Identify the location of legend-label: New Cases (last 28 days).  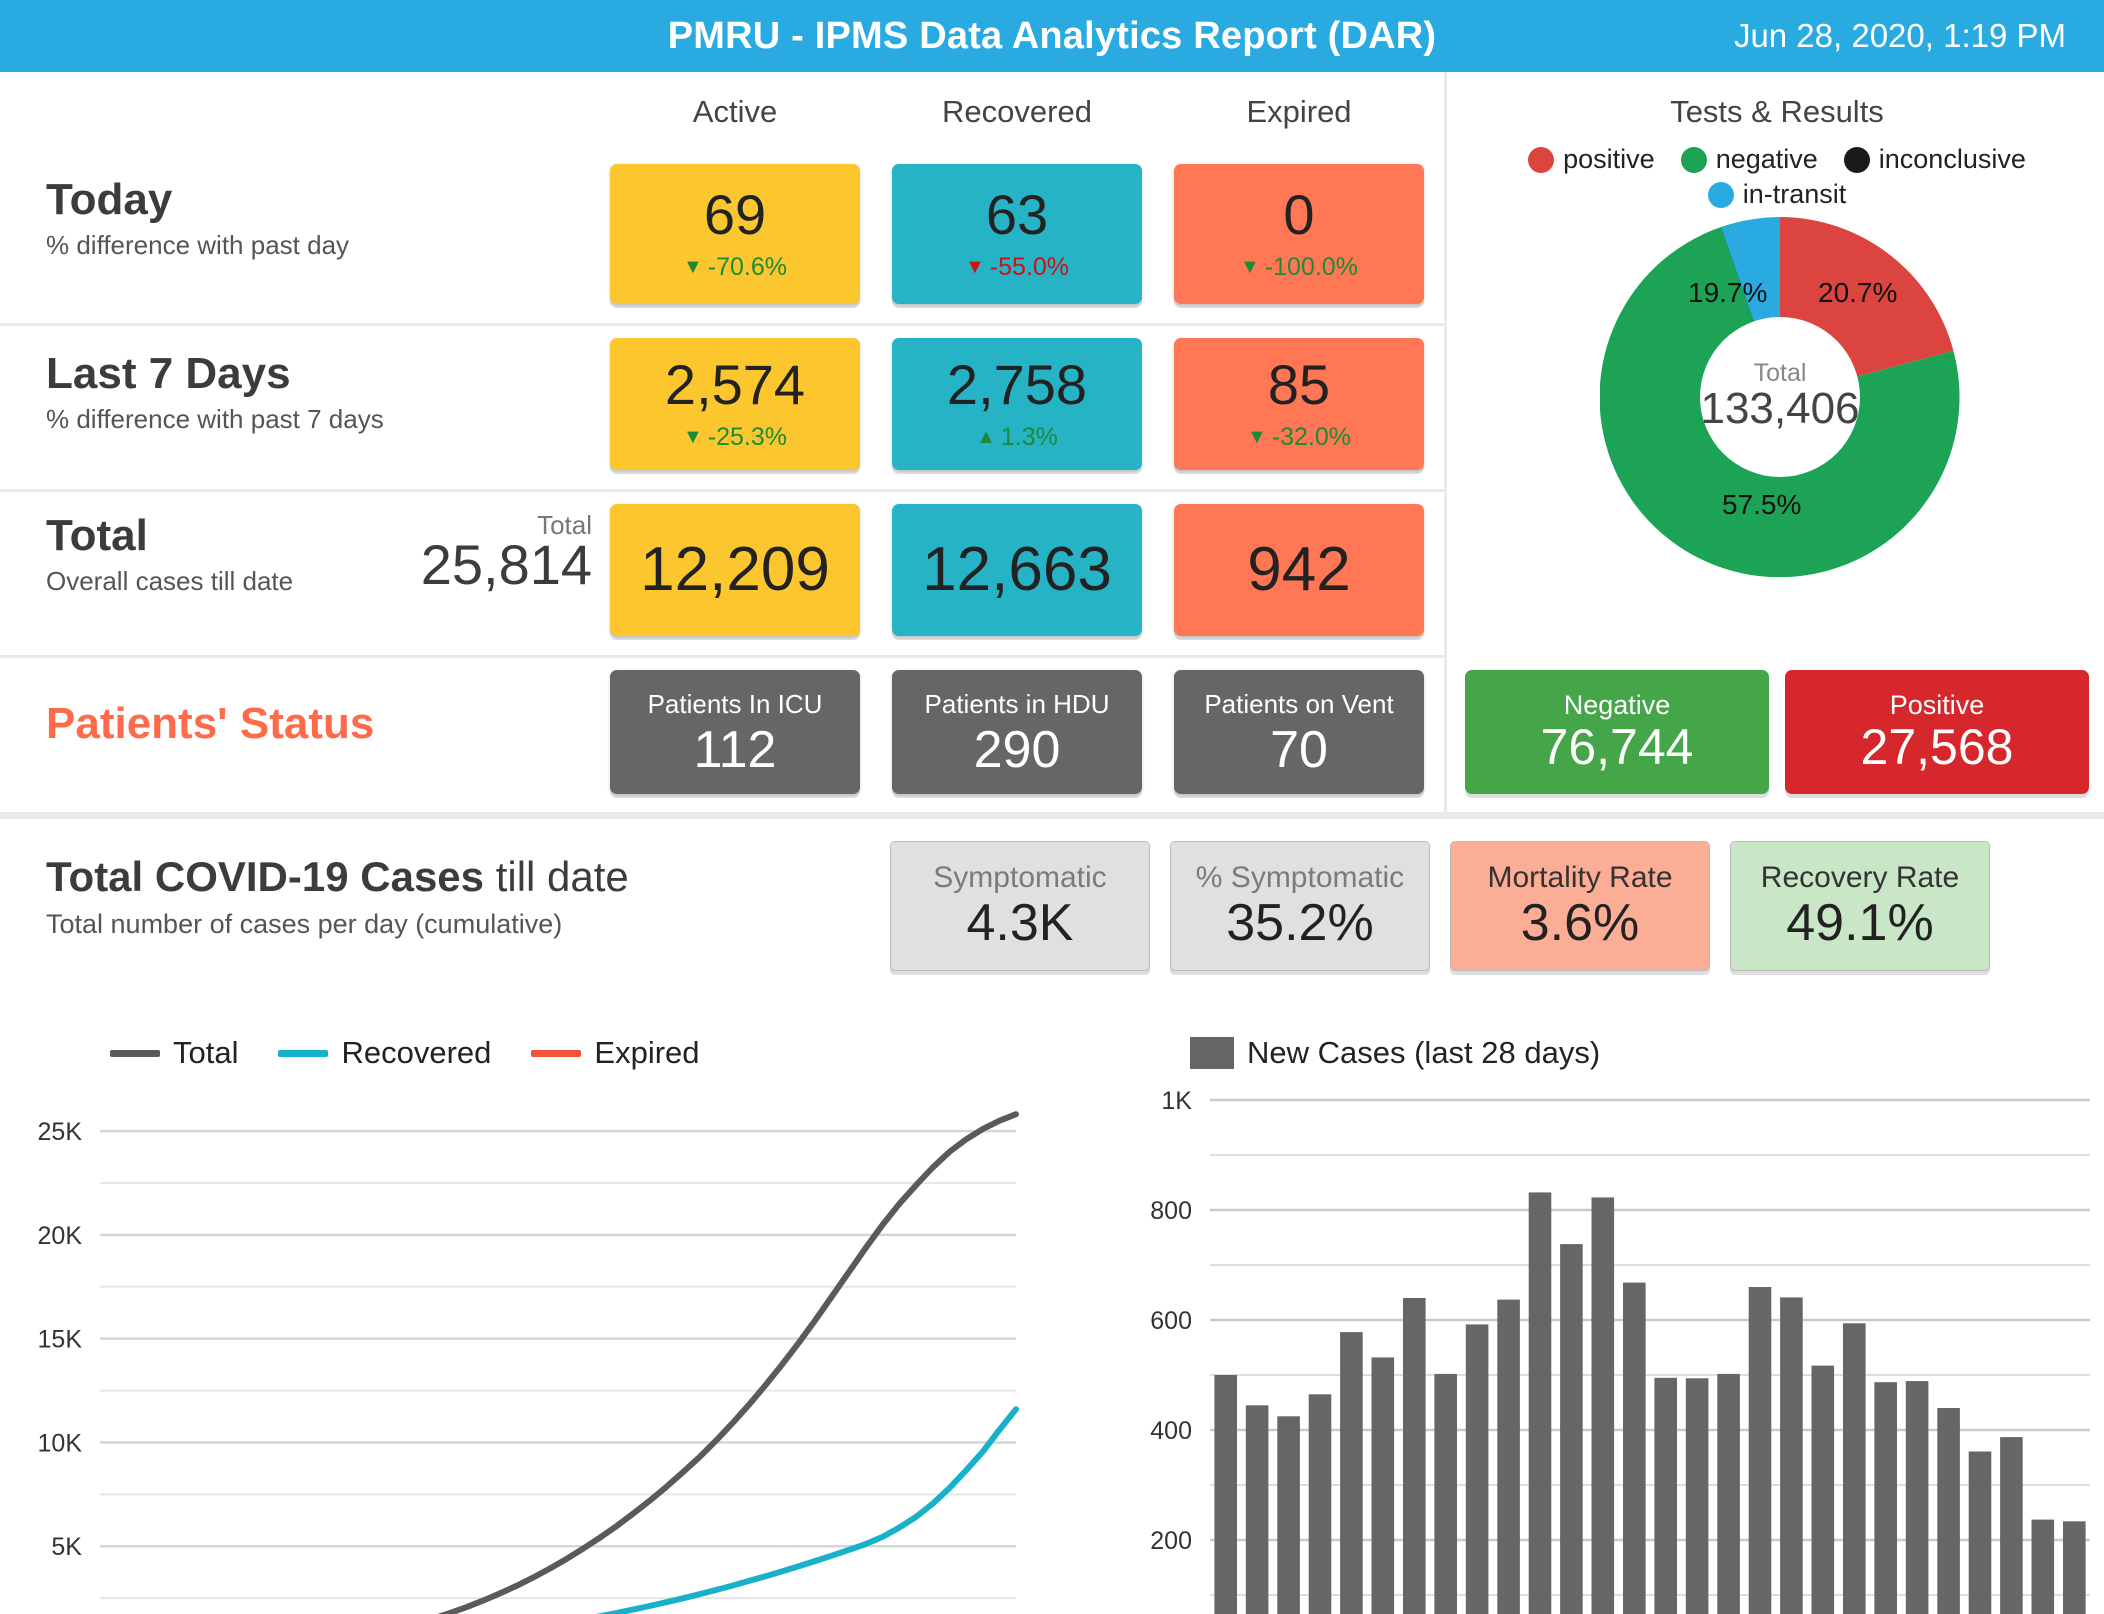
(1424, 1052).